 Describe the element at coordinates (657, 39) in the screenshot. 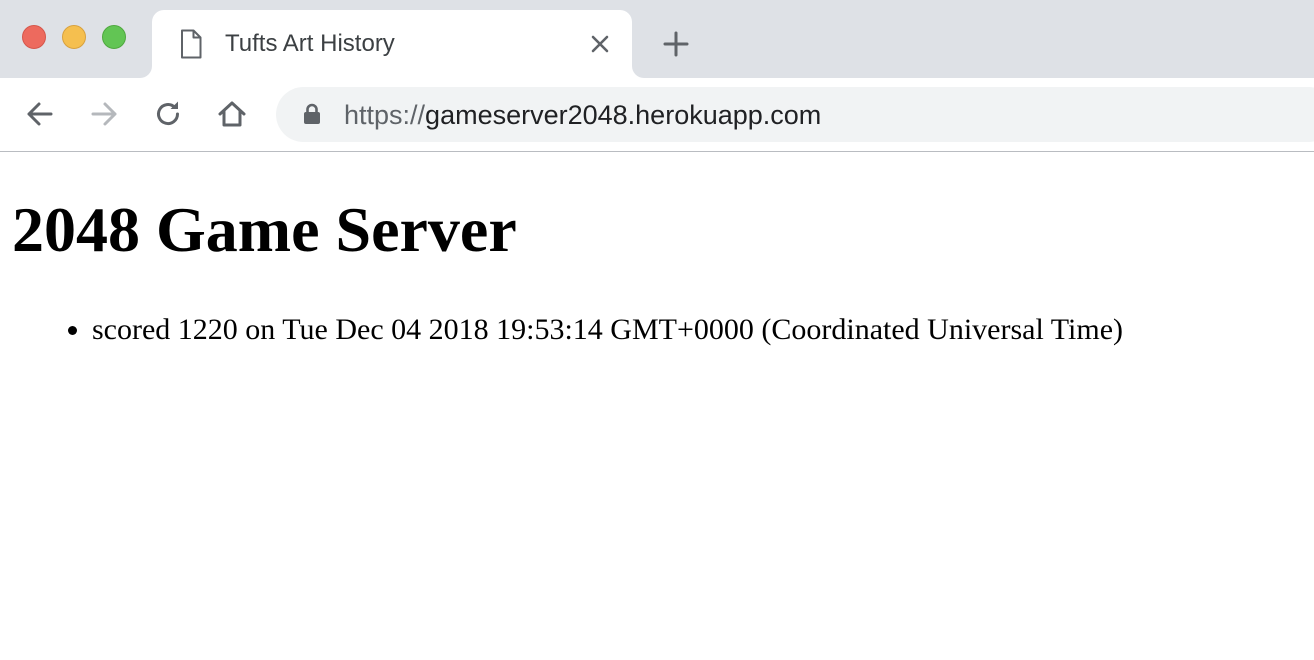

I see `tab-strip: Tufts Art History` at that location.